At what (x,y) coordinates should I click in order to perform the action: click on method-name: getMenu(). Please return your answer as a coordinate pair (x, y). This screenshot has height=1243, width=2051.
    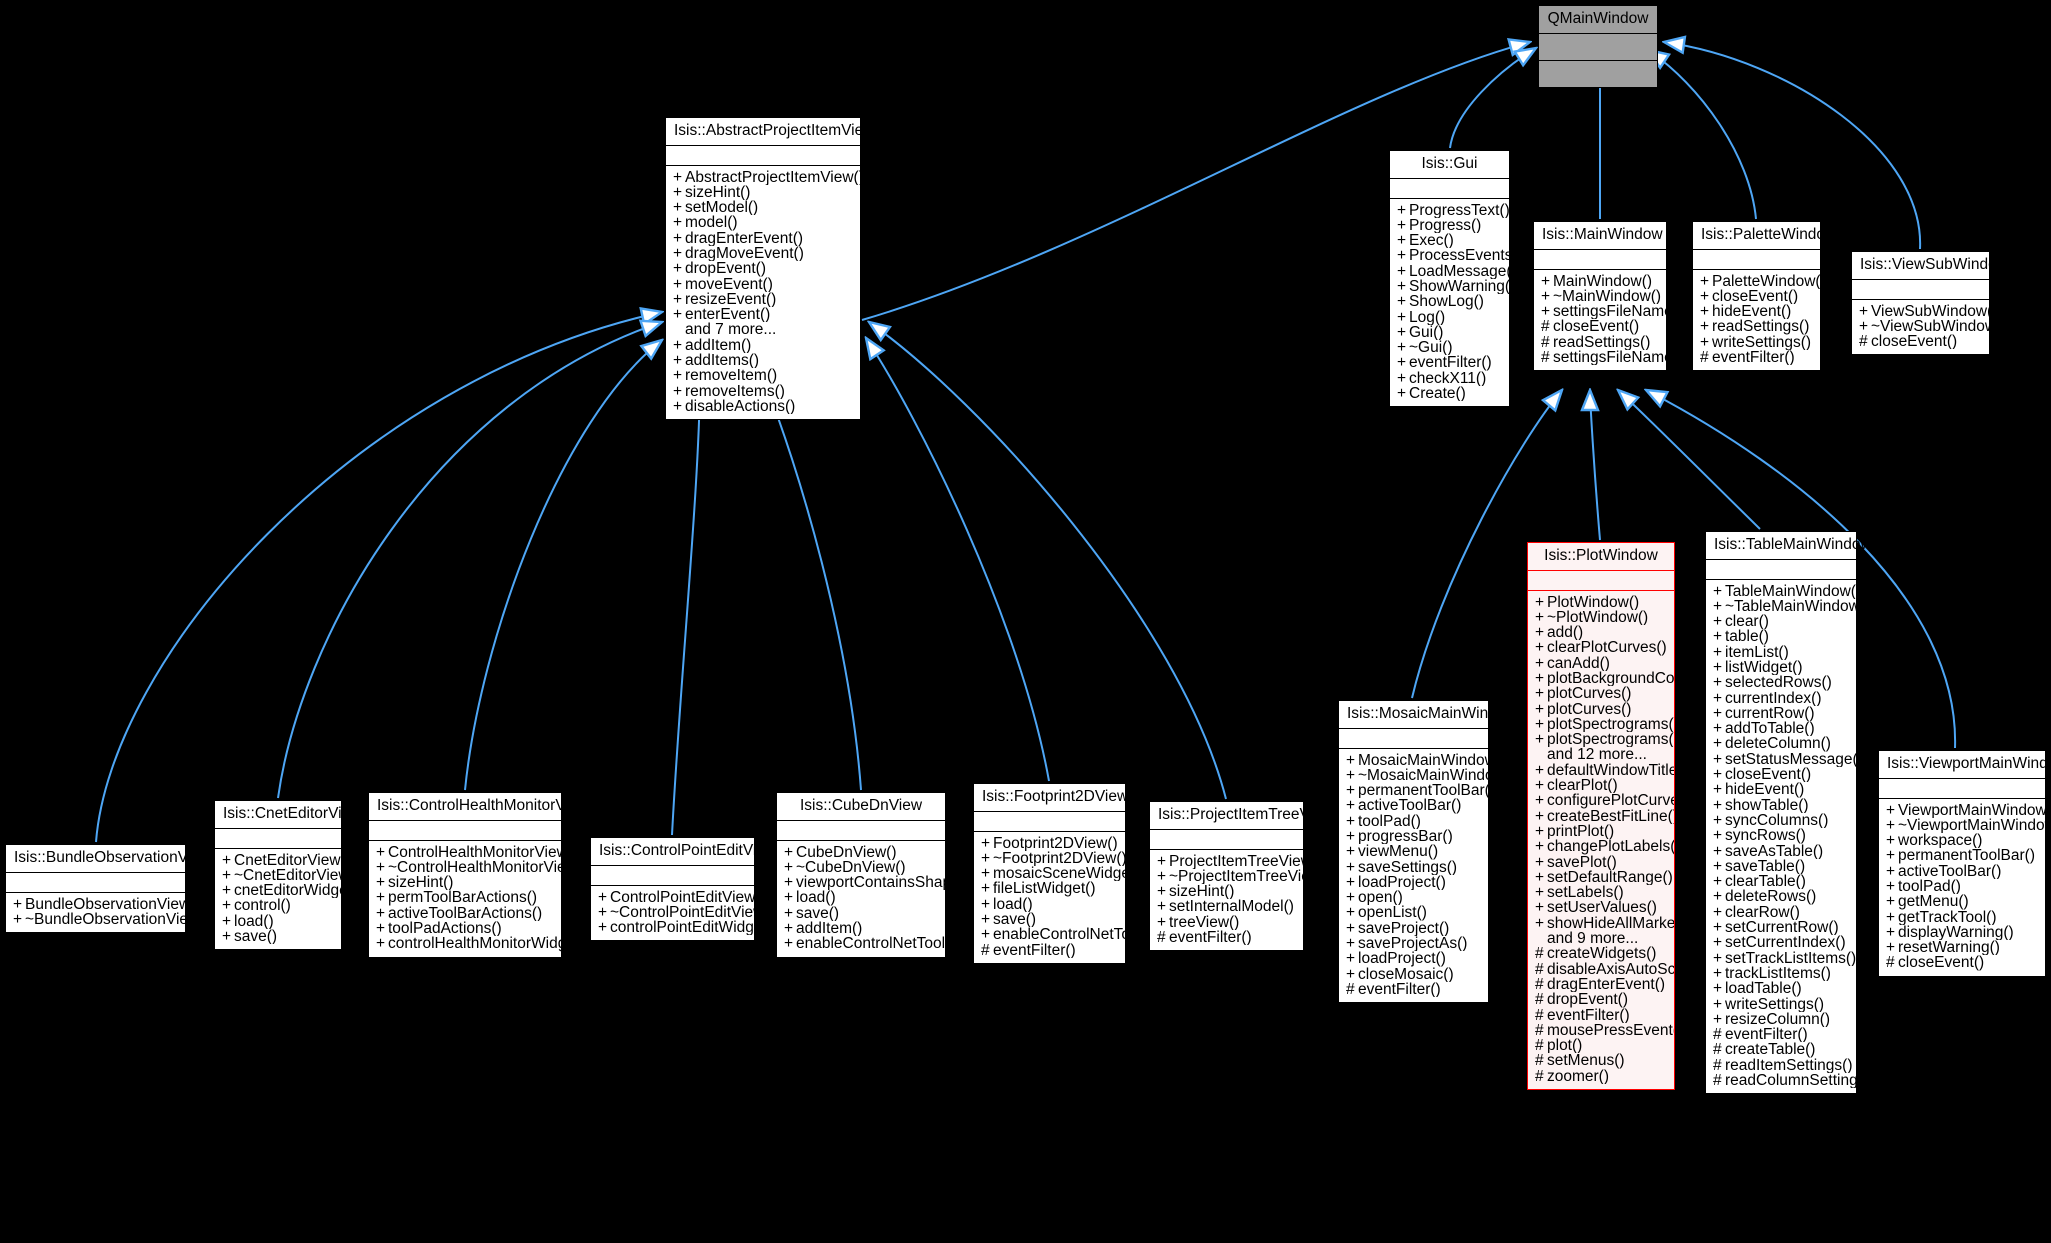
    Looking at the image, I should click on (1933, 902).